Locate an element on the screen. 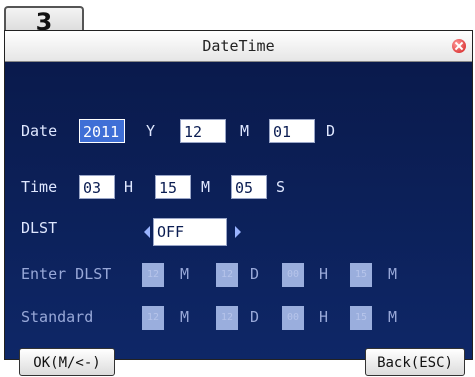  second-unit: S is located at coordinates (281, 187).